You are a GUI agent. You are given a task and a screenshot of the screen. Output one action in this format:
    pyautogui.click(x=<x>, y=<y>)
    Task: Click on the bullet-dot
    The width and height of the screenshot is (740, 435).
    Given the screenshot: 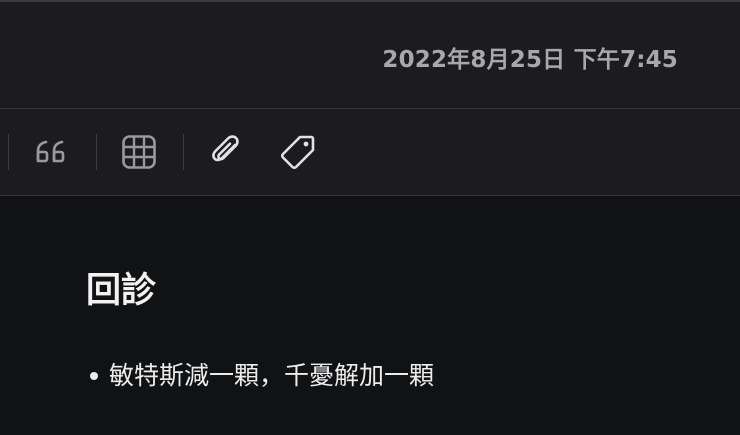 What is the action you would take?
    pyautogui.click(x=94, y=376)
    